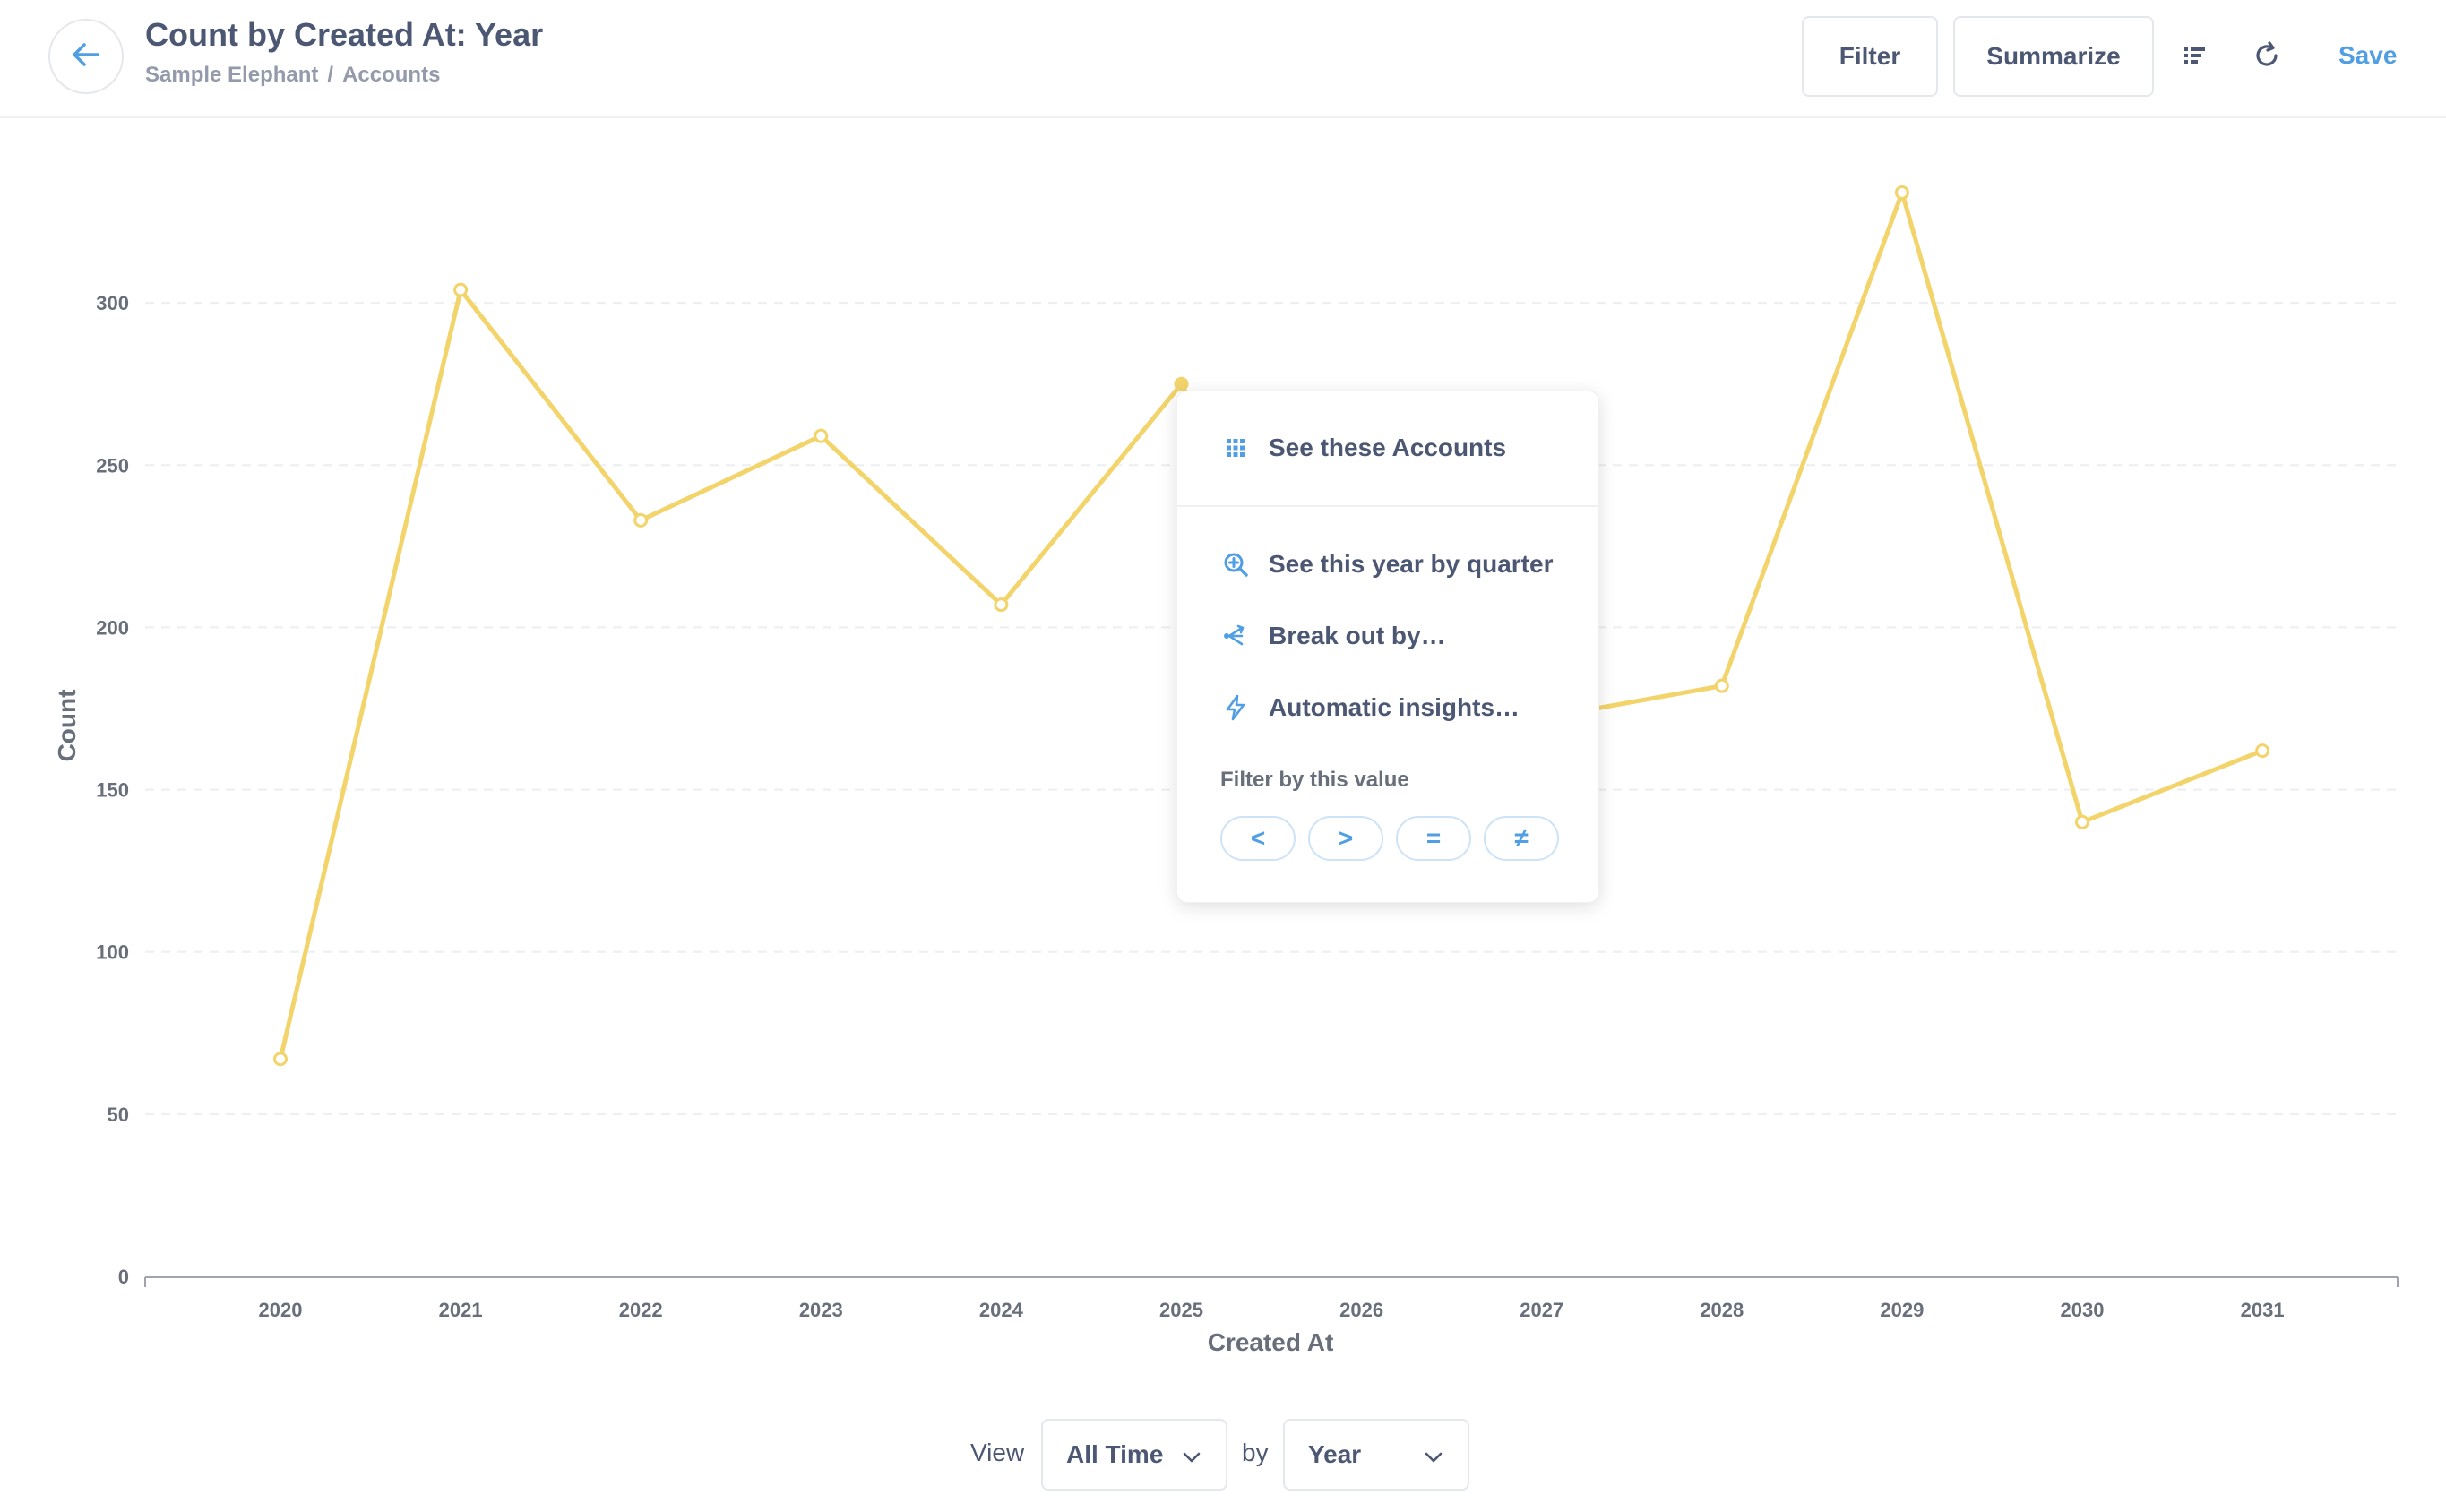 The width and height of the screenshot is (2446, 1512). What do you see at coordinates (1181, 1310) in the screenshot?
I see `x-tick-label: 2025` at bounding box center [1181, 1310].